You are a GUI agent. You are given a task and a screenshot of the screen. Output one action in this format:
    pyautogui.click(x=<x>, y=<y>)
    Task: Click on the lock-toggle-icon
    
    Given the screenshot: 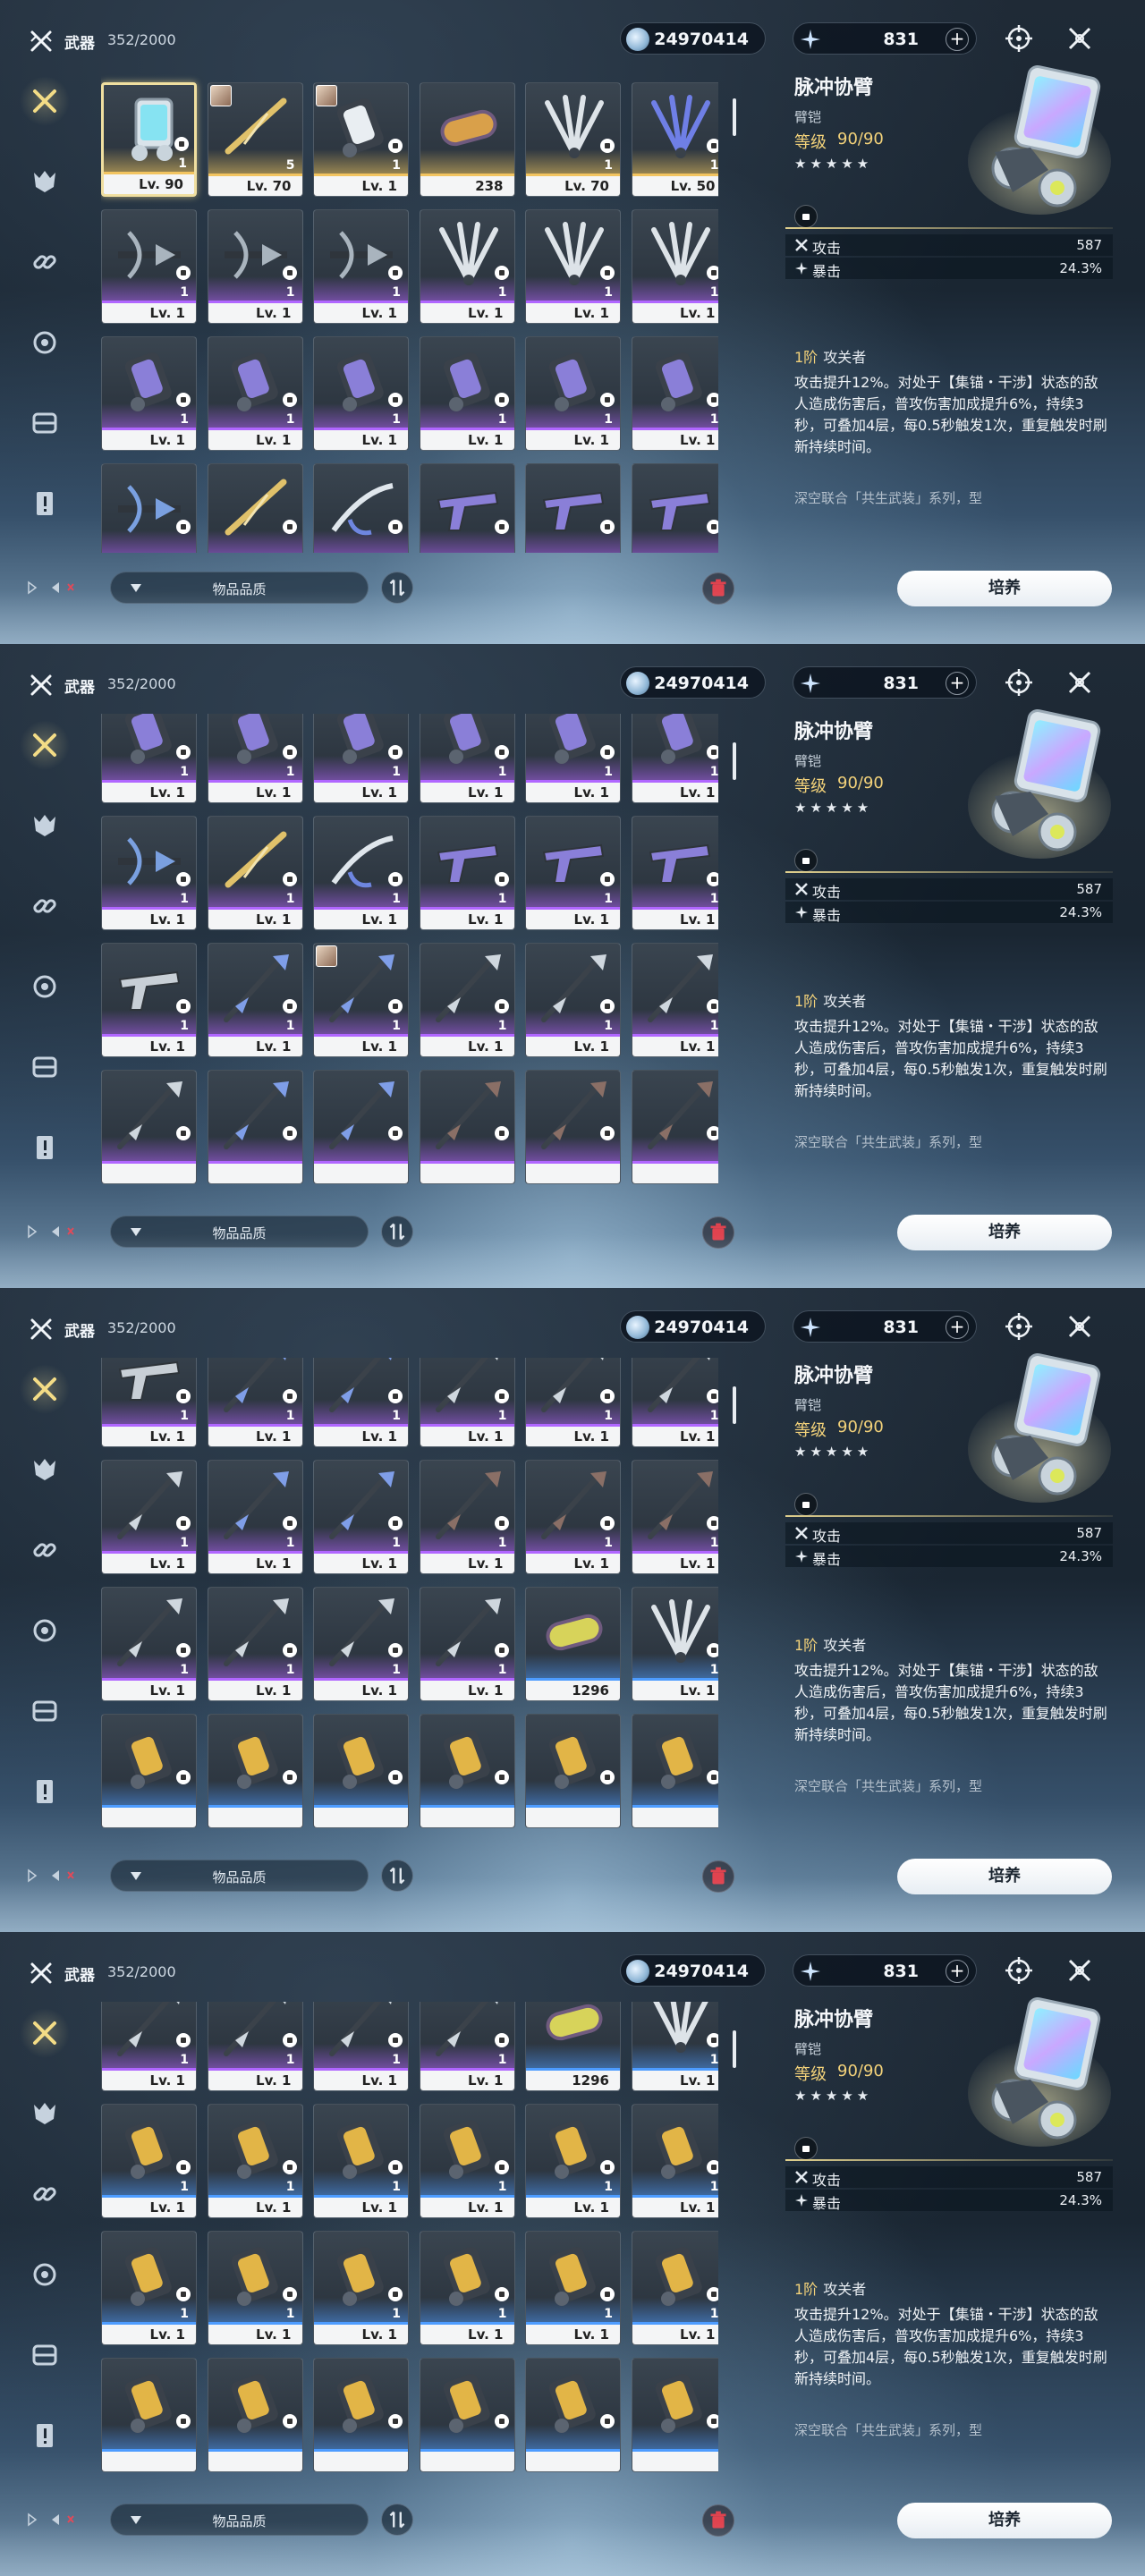 What is the action you would take?
    pyautogui.click(x=806, y=216)
    